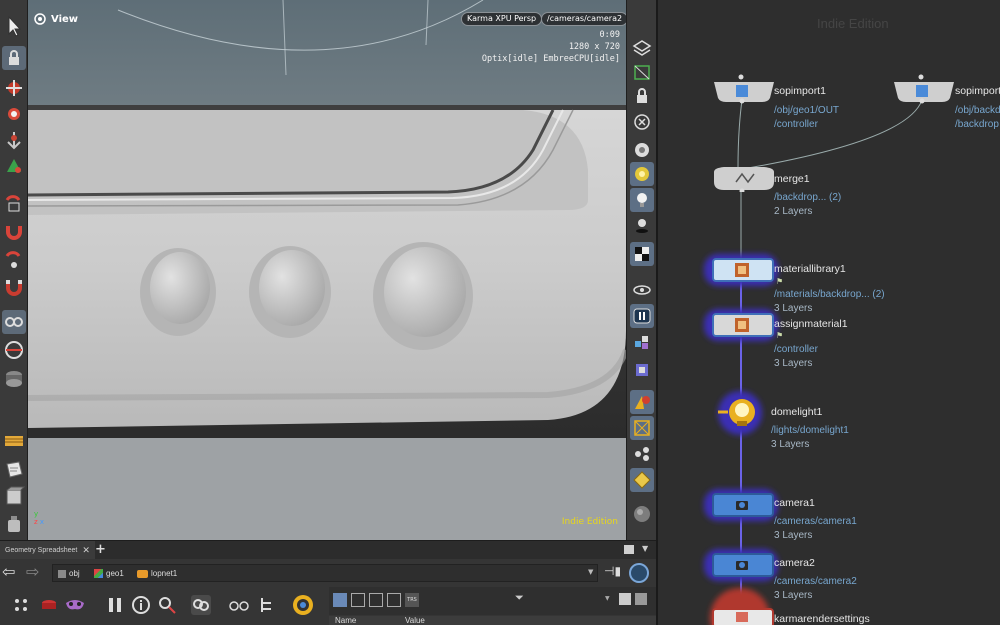  What do you see at coordinates (744, 89) in the screenshot?
I see `sopimport-node-icon` at bounding box center [744, 89].